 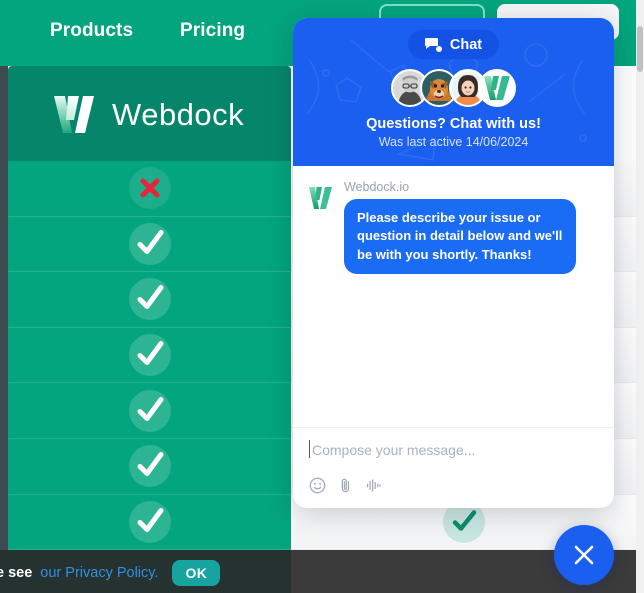 What do you see at coordinates (212, 31) in the screenshot?
I see `nav-item-pricing: Pricing` at bounding box center [212, 31].